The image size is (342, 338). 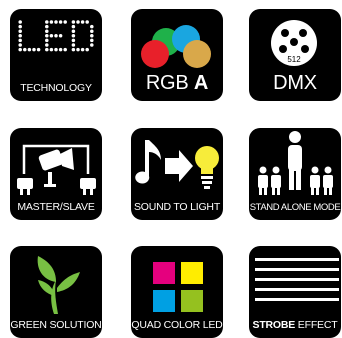 I want to click on master-slave-tile: MASTER/SLAVE, so click(x=56, y=174).